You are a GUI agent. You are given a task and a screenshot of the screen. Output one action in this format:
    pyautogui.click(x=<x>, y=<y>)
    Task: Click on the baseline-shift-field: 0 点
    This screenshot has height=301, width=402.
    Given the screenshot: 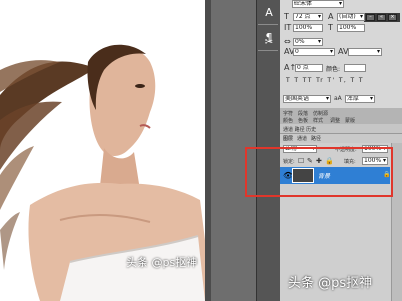 What is the action you would take?
    pyautogui.click(x=309, y=68)
    